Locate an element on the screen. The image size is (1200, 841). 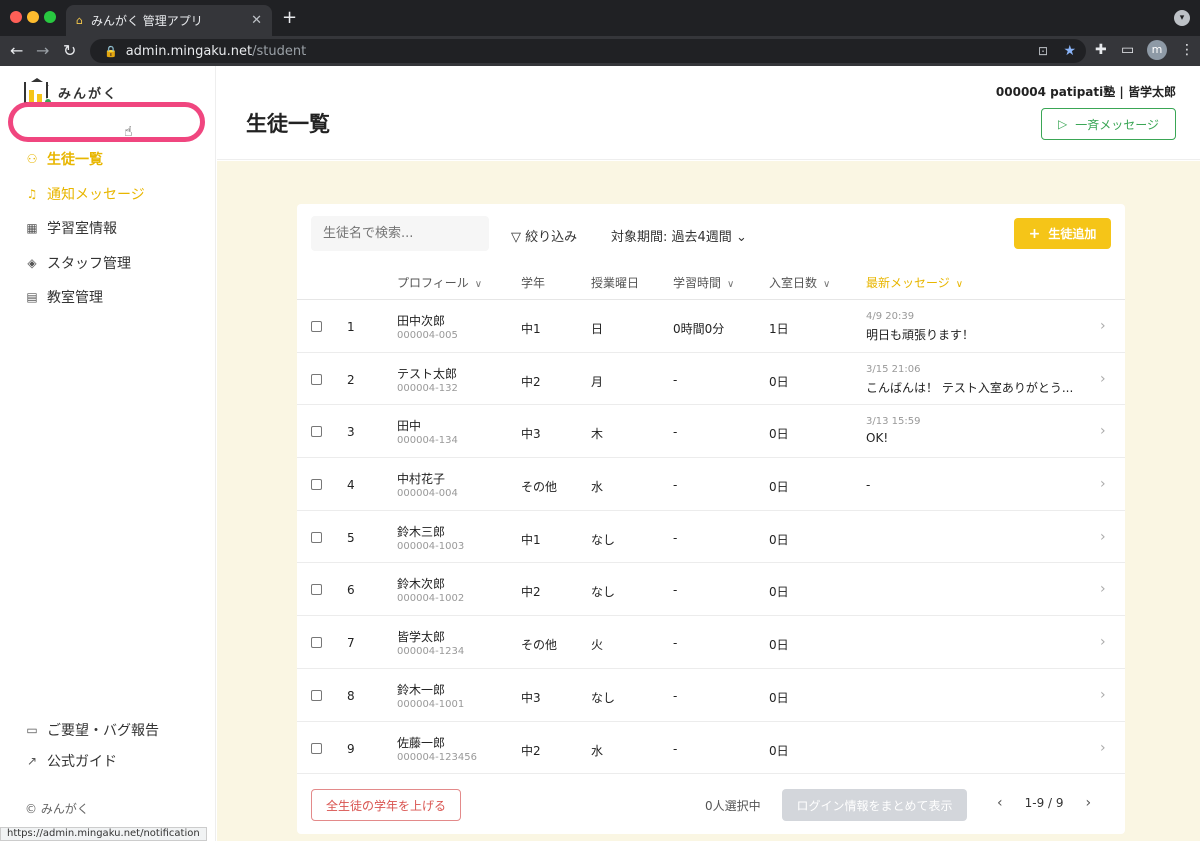
table-row: 9 佐藤一郎 000004-123456 中2 水 - 0日 › is located at coordinates (711, 748).